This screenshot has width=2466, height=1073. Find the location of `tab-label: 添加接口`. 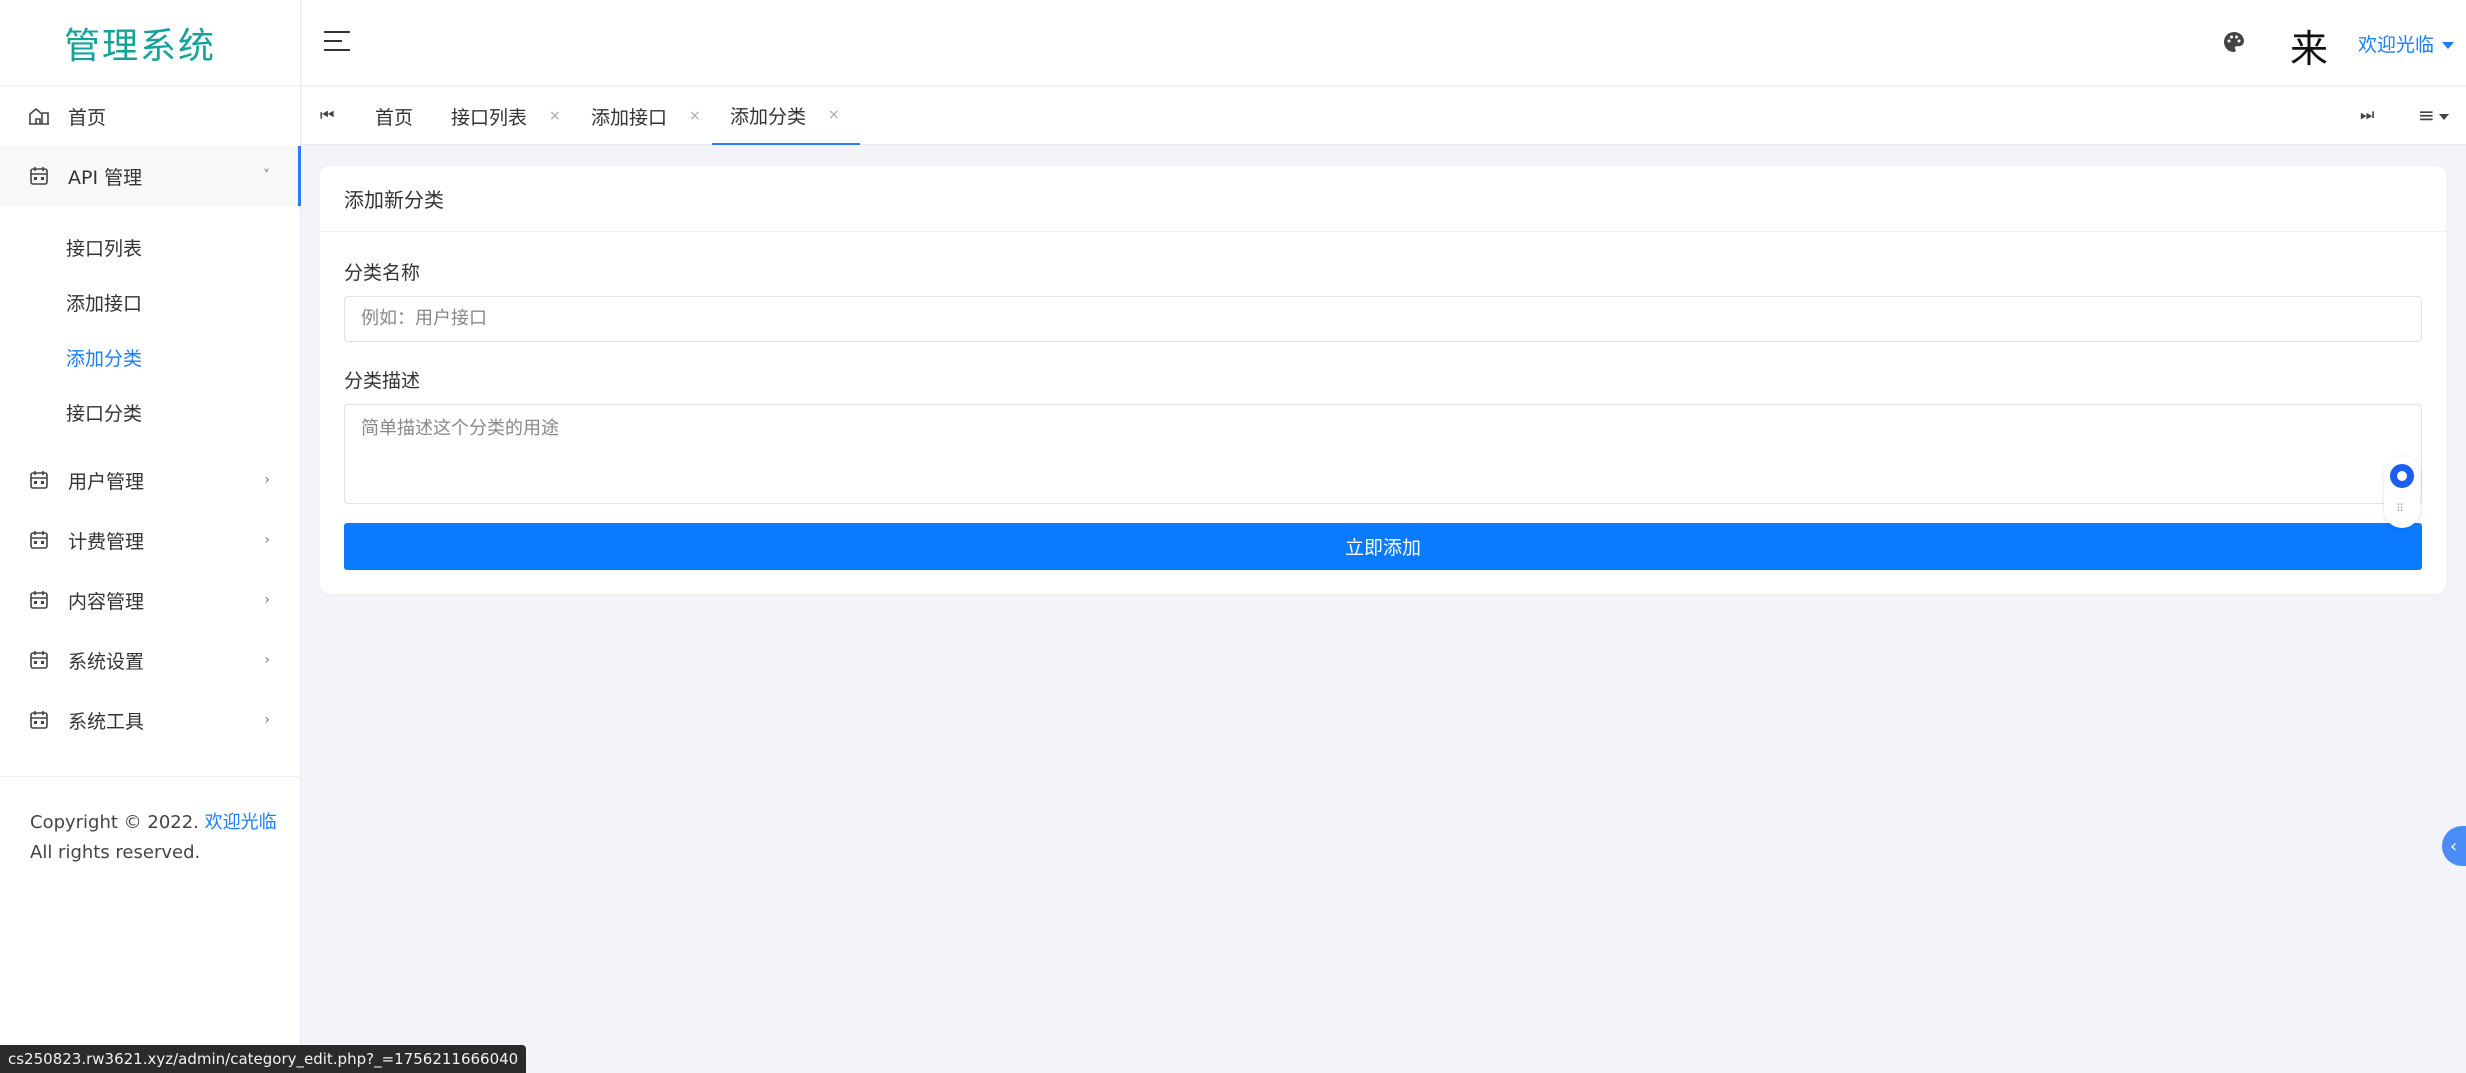

tab-label: 添加接口 is located at coordinates (629, 117).